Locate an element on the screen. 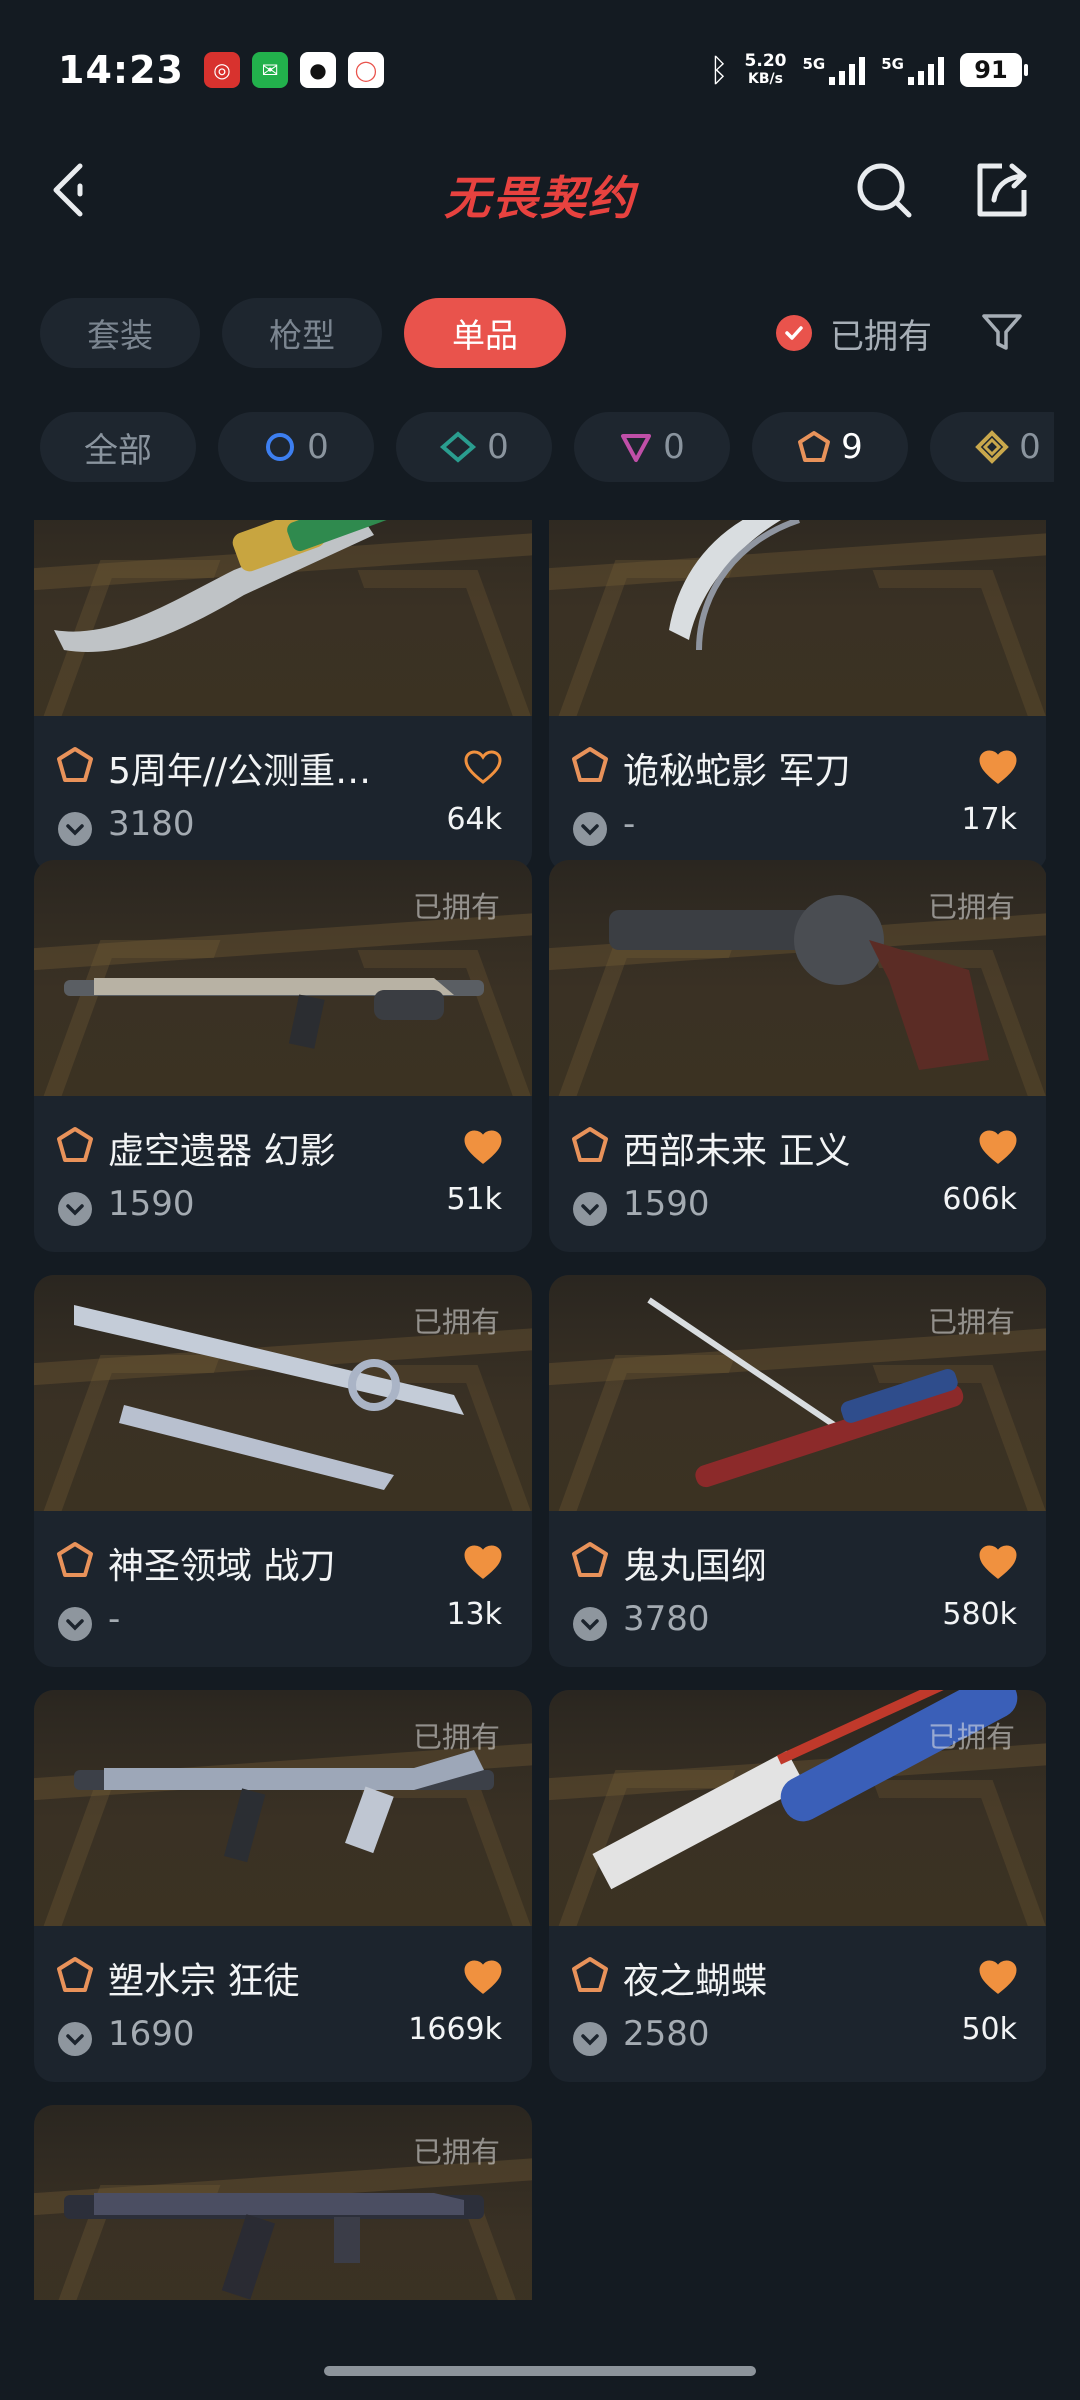 This screenshot has height=2400, width=1080. chip-exclusive-tier: 9 is located at coordinates (830, 447).